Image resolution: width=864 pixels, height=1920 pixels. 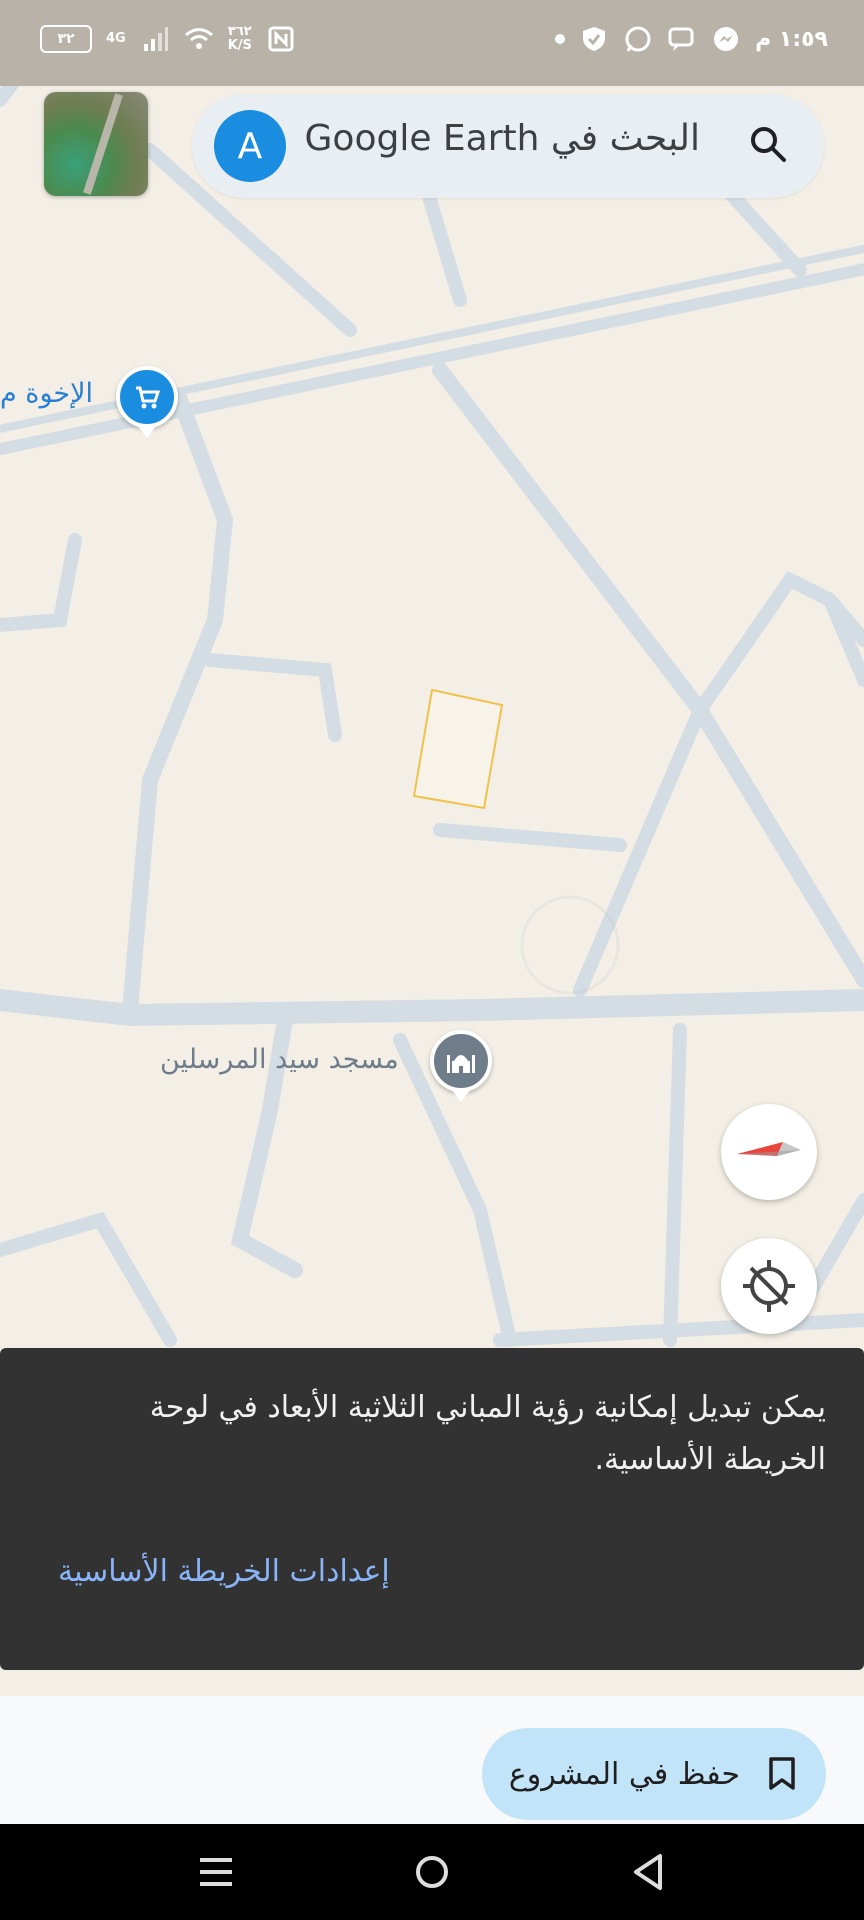 What do you see at coordinates (250, 146) in the screenshot?
I see `account-avatar: A` at bounding box center [250, 146].